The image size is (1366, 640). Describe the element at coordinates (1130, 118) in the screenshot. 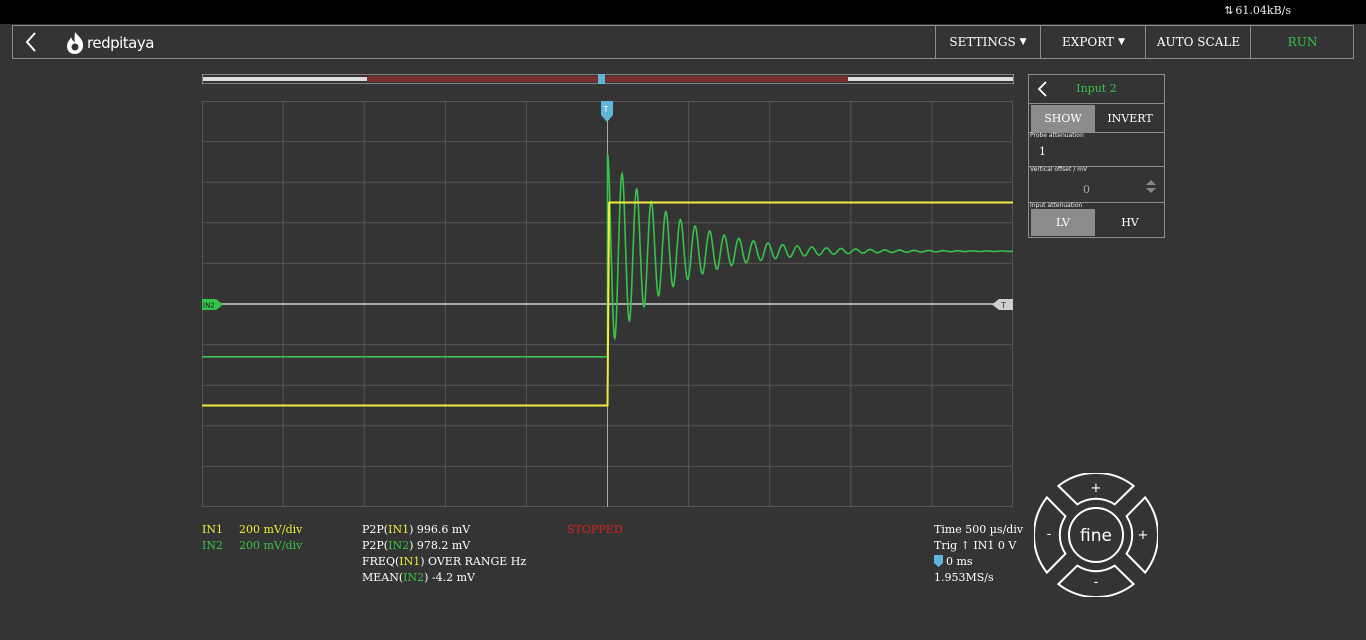

I see `invert-toggle: INVERT` at that location.